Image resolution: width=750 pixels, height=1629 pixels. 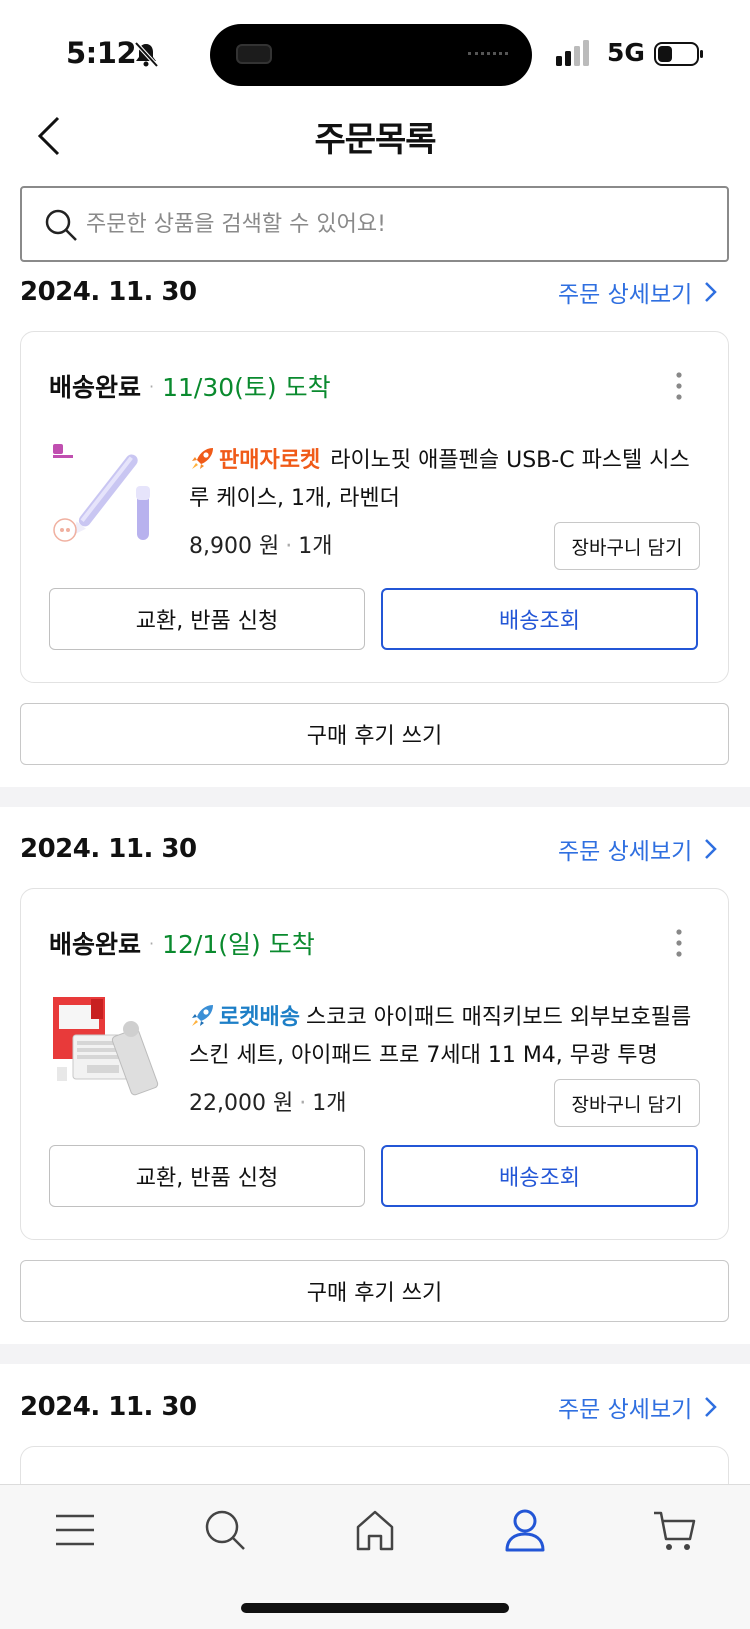 What do you see at coordinates (106, 1052) in the screenshot?
I see `product-image-keyboard-film` at bounding box center [106, 1052].